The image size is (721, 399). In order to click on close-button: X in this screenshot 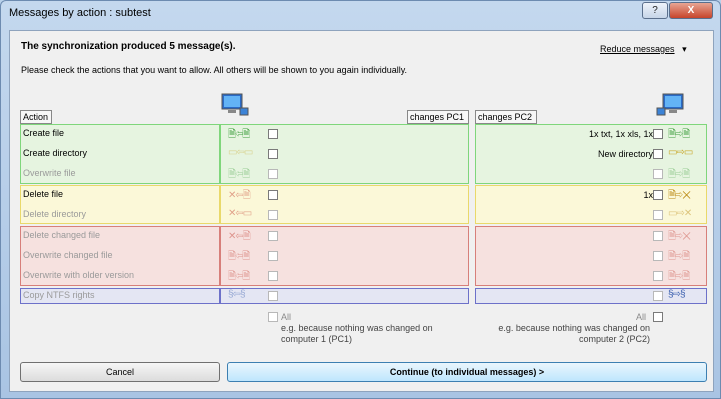, I will do `click(691, 10)`.